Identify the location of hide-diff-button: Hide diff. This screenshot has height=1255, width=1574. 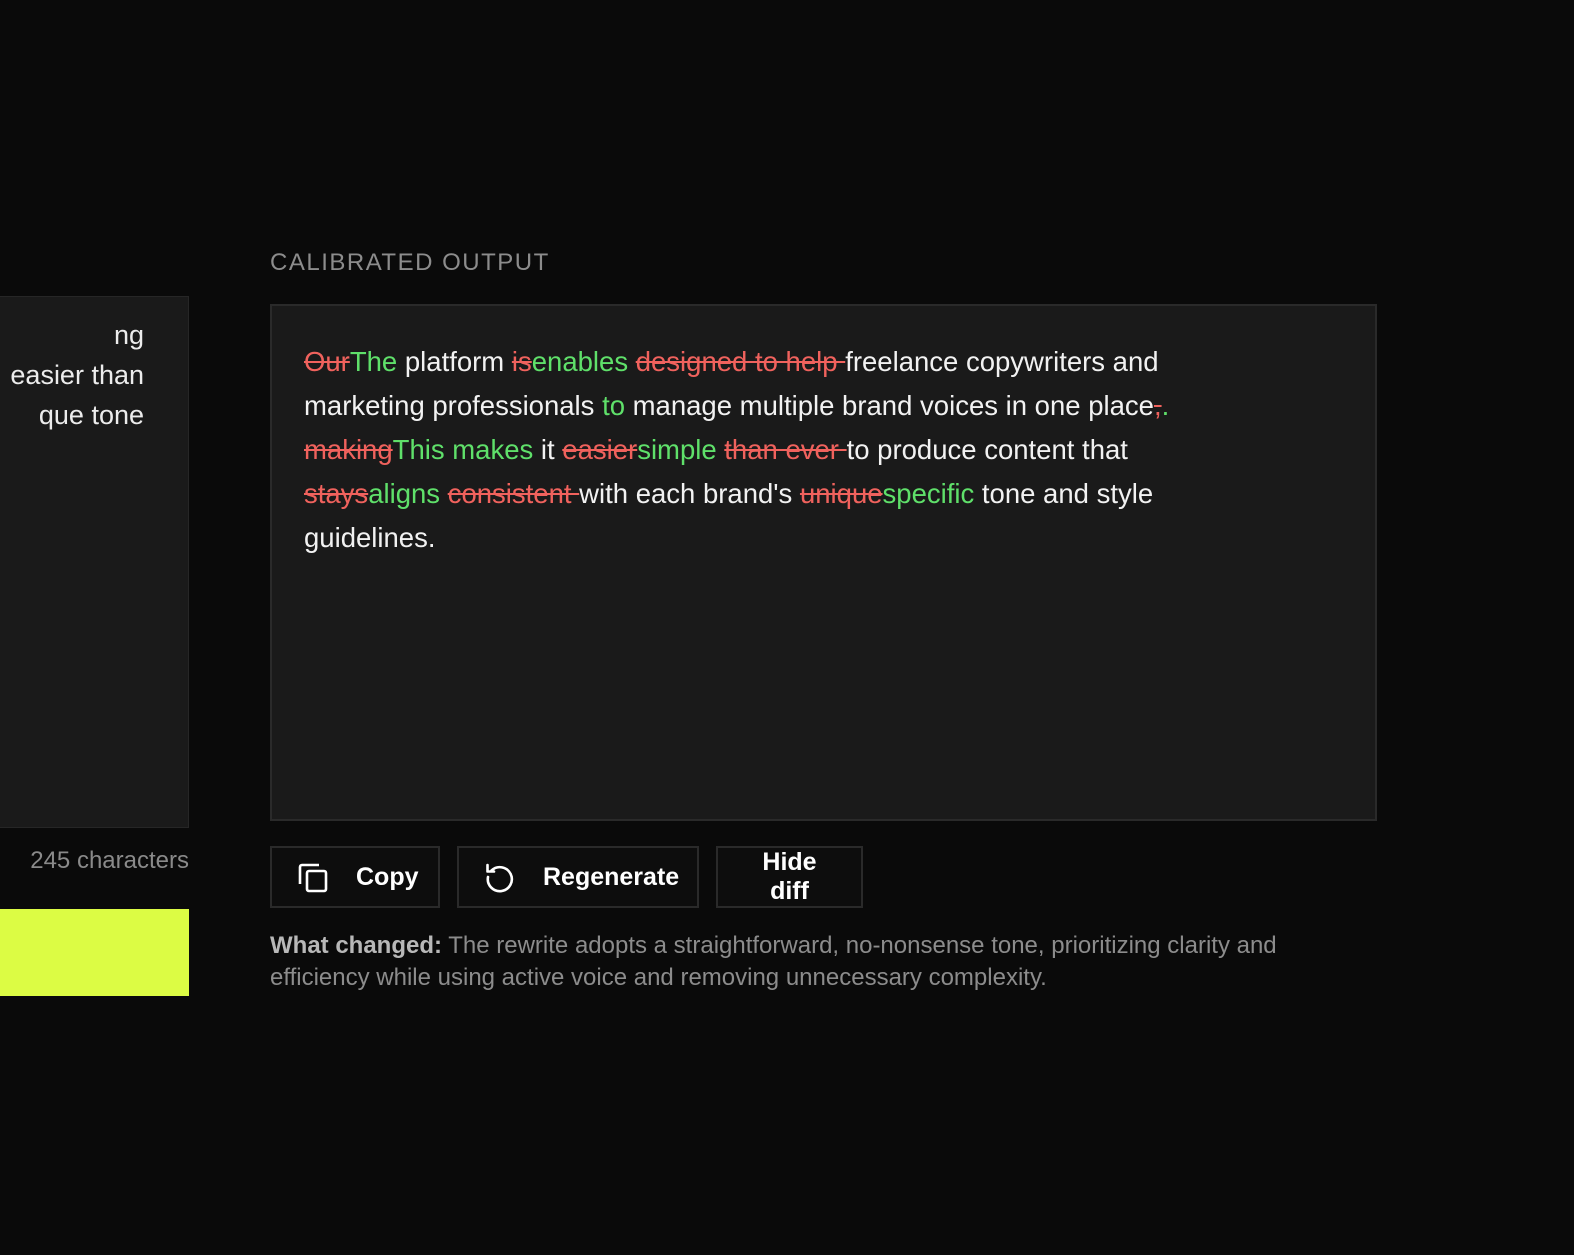
(789, 877).